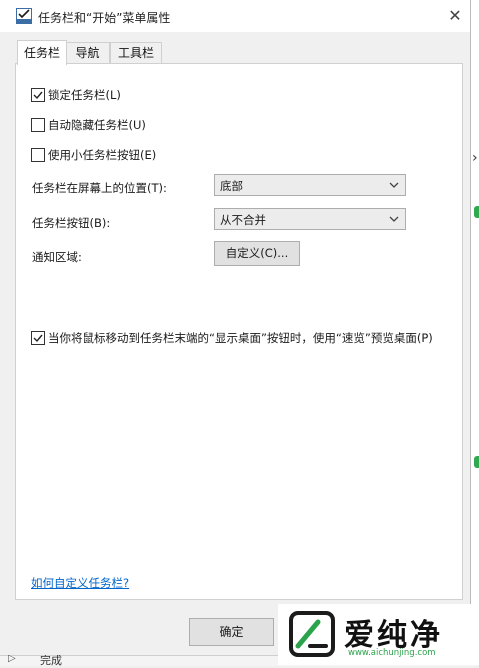 The image size is (479, 668). Describe the element at coordinates (57, 257) in the screenshot. I see `notification-area-label: 通知区域:` at that location.